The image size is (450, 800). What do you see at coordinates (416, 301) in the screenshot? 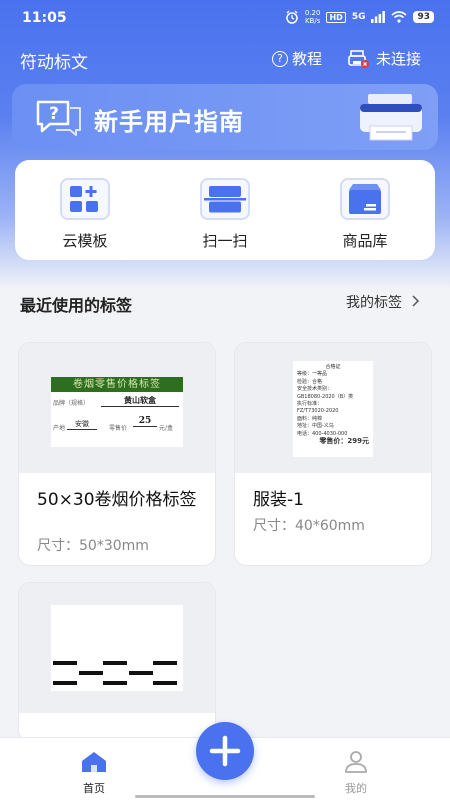
I see `chevron-right-icon` at bounding box center [416, 301].